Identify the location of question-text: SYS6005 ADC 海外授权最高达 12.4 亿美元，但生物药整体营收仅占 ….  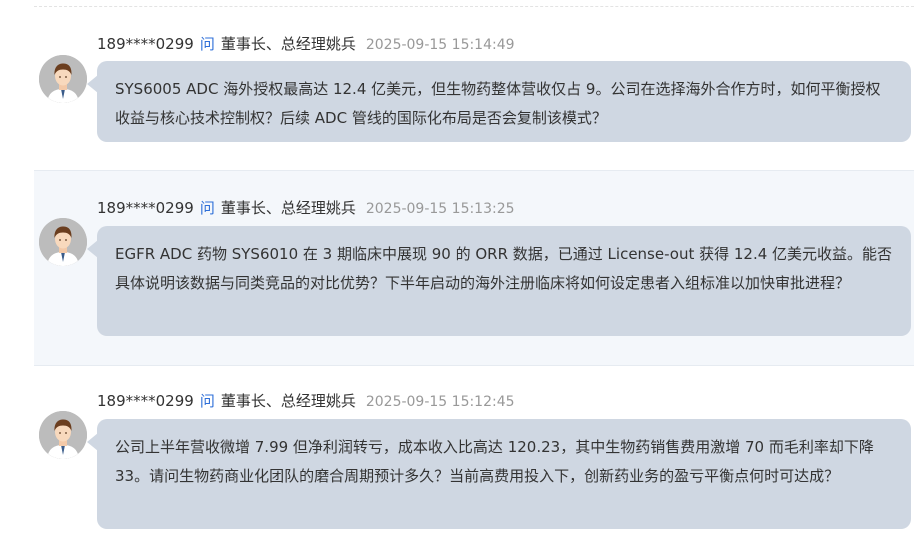
(498, 103).